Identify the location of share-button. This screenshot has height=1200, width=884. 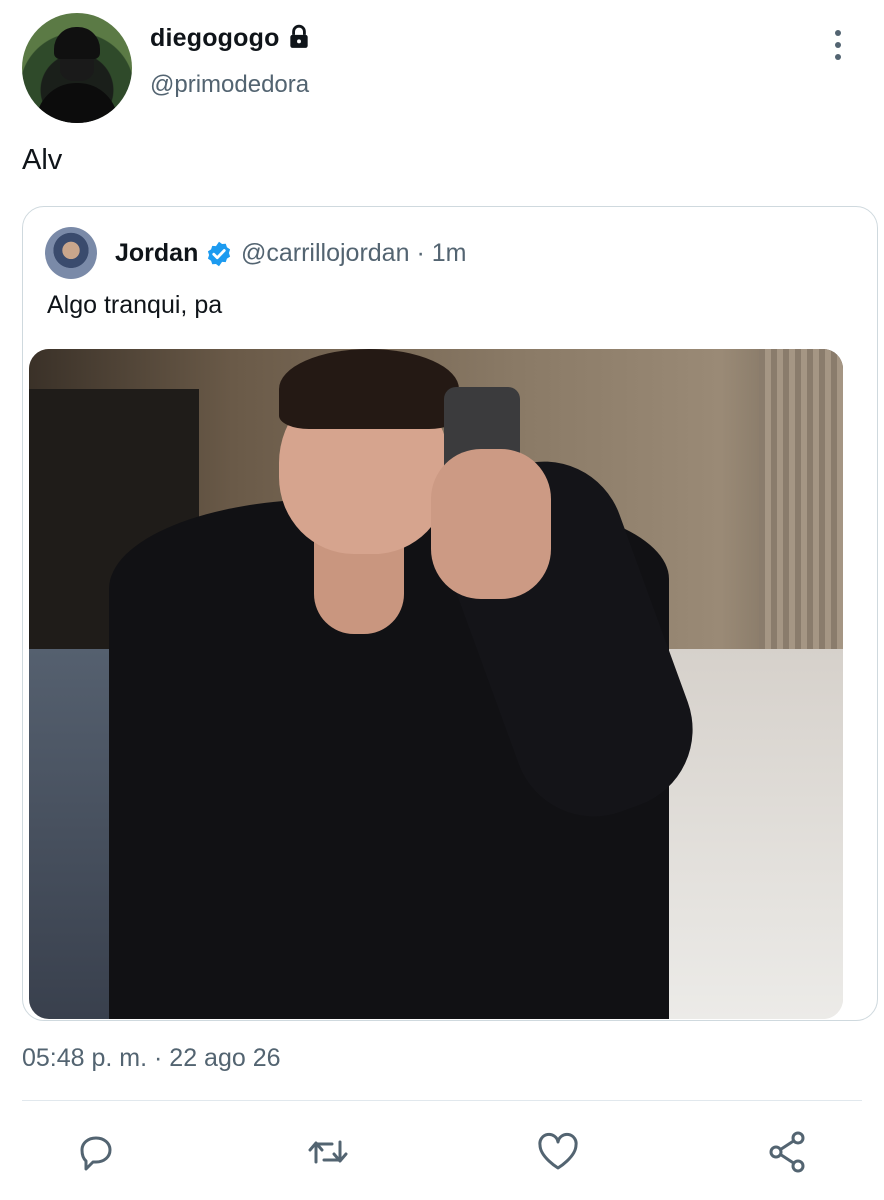
(788, 1152).